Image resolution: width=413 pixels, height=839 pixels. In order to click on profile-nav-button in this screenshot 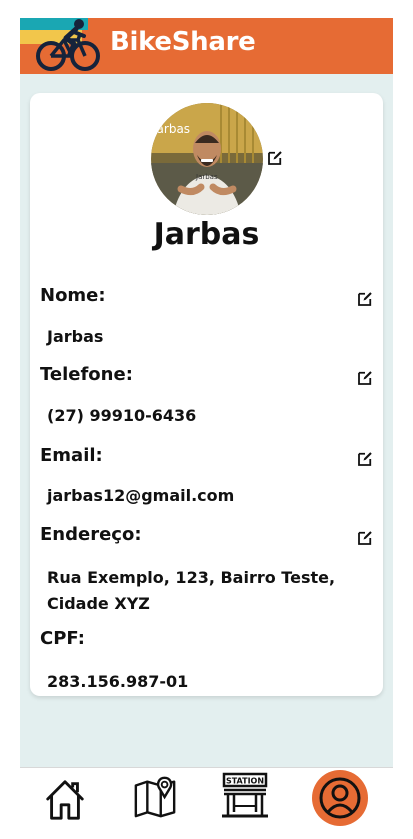, I will do `click(340, 798)`.